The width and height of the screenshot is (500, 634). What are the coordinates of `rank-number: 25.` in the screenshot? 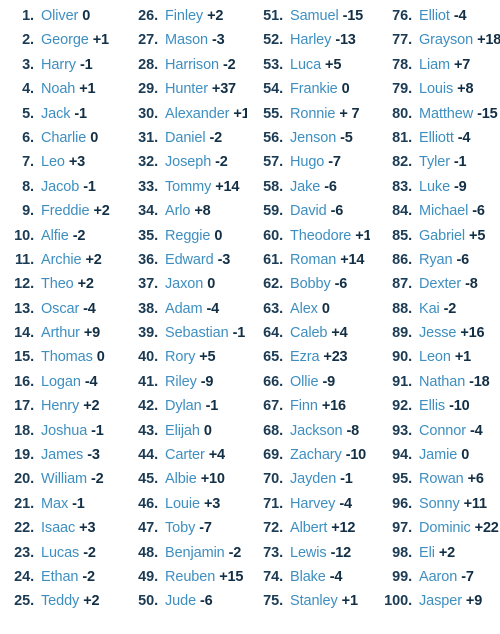 It's located at (24, 601).